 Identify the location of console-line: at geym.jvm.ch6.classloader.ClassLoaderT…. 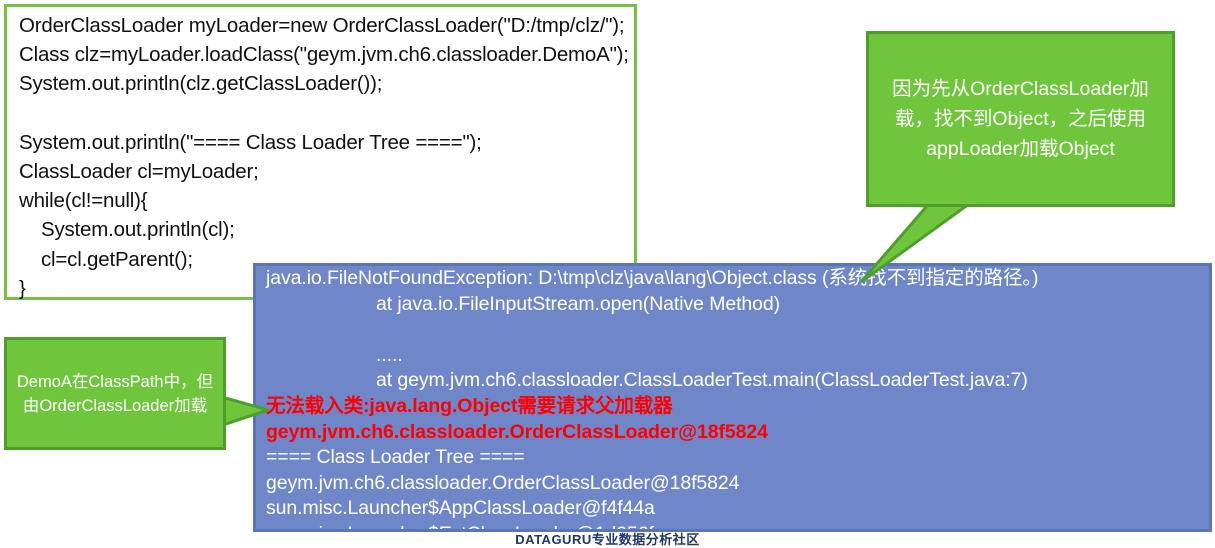
(702, 380).